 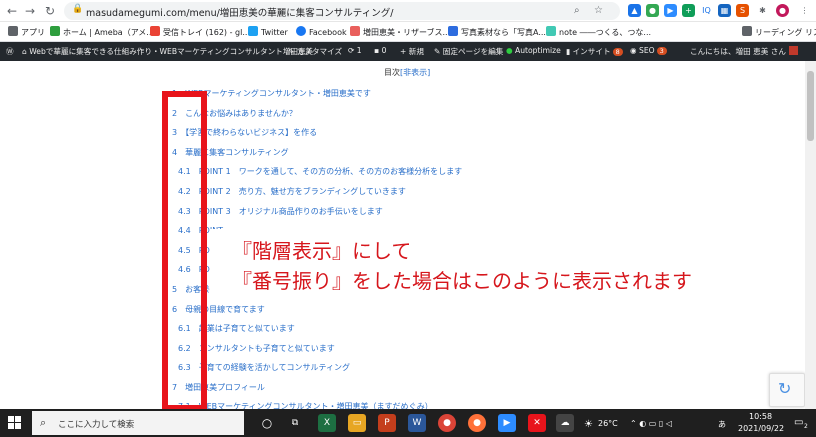 I want to click on app-x-icon: ✕, so click(x=537, y=423).